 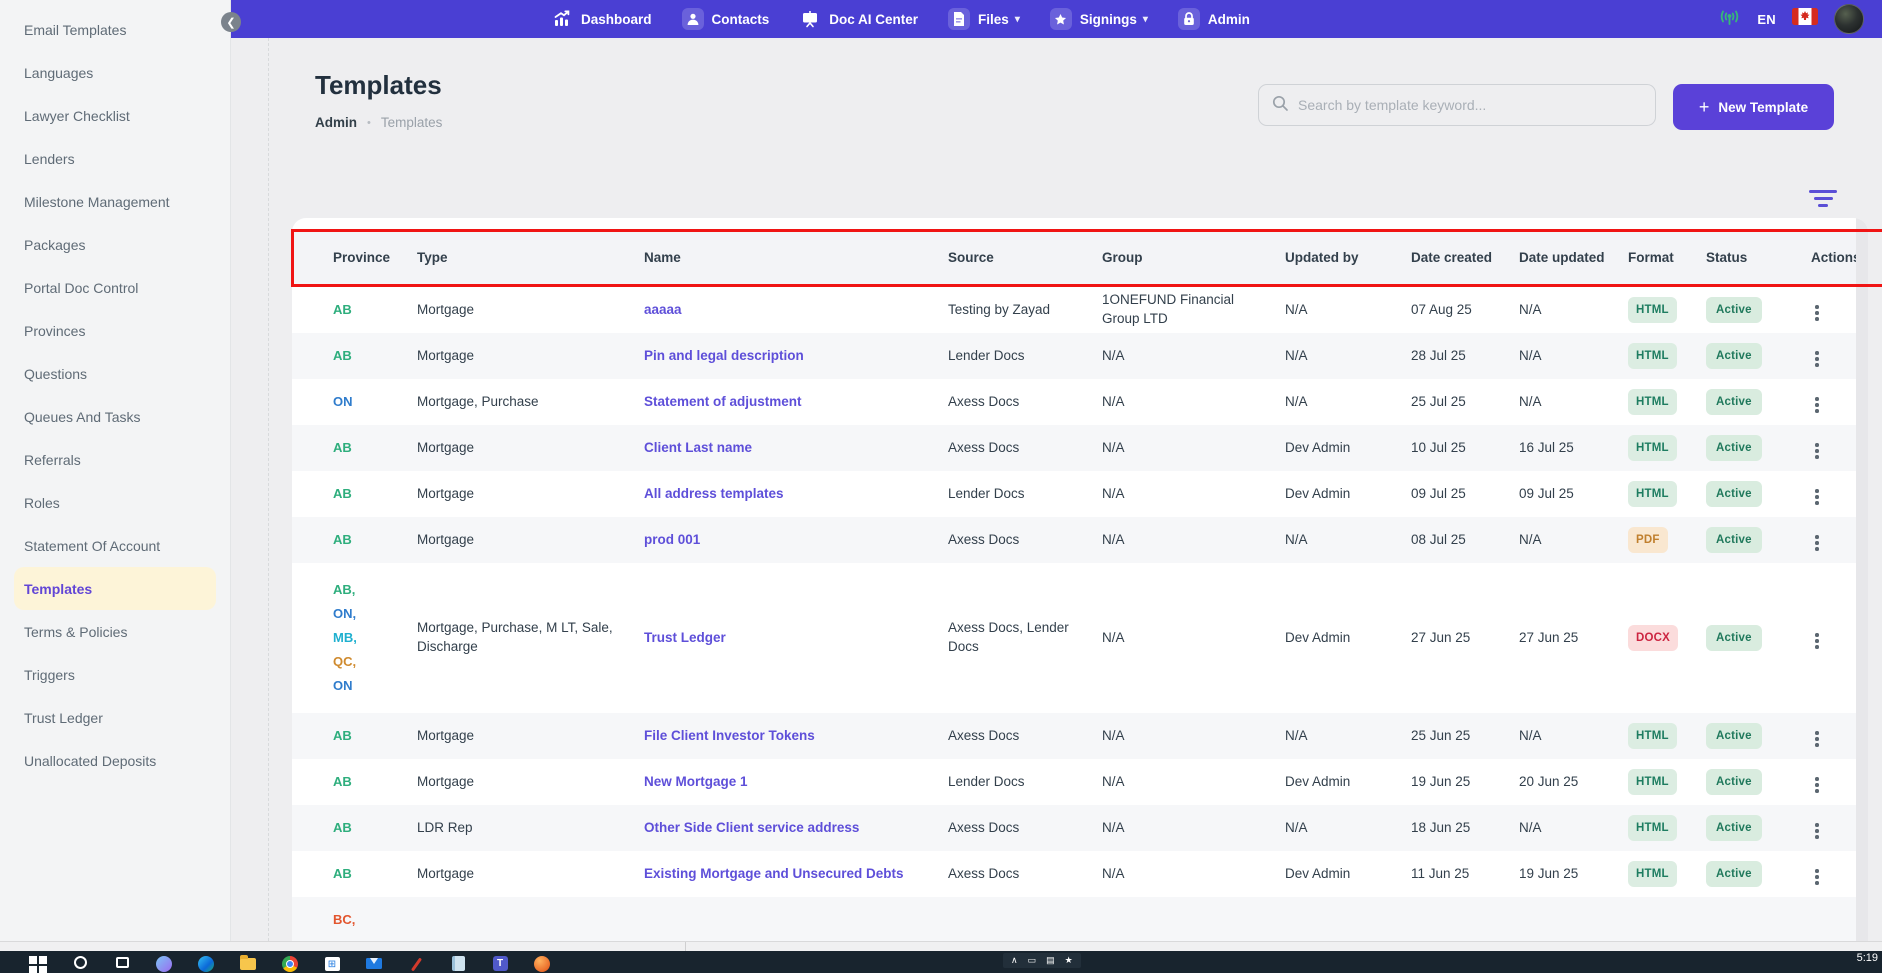 I want to click on sidebar-item-triggers: Triggers, so click(x=108, y=674).